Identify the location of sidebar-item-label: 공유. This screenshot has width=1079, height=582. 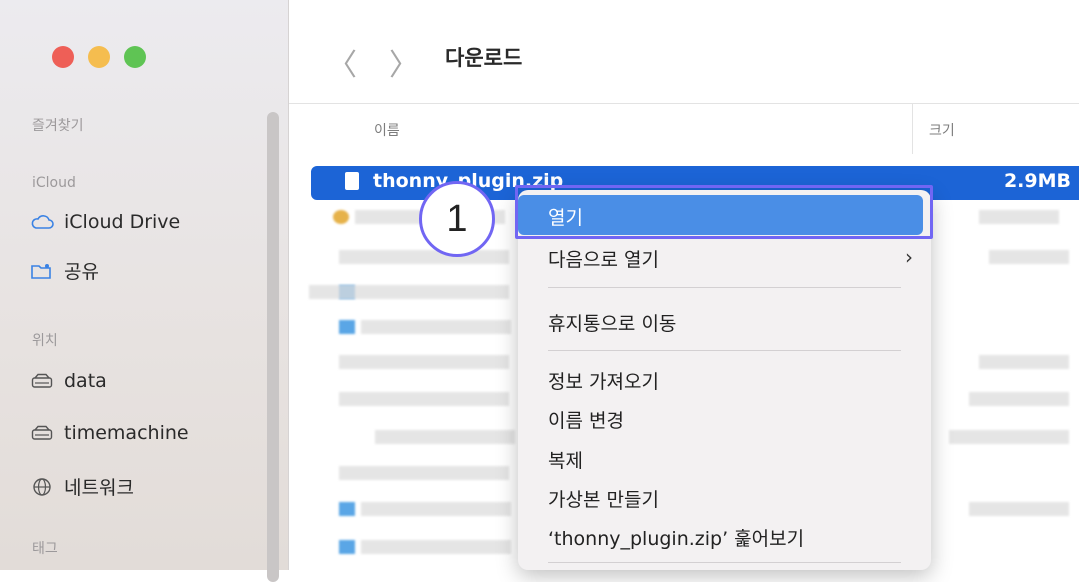
(81, 272).